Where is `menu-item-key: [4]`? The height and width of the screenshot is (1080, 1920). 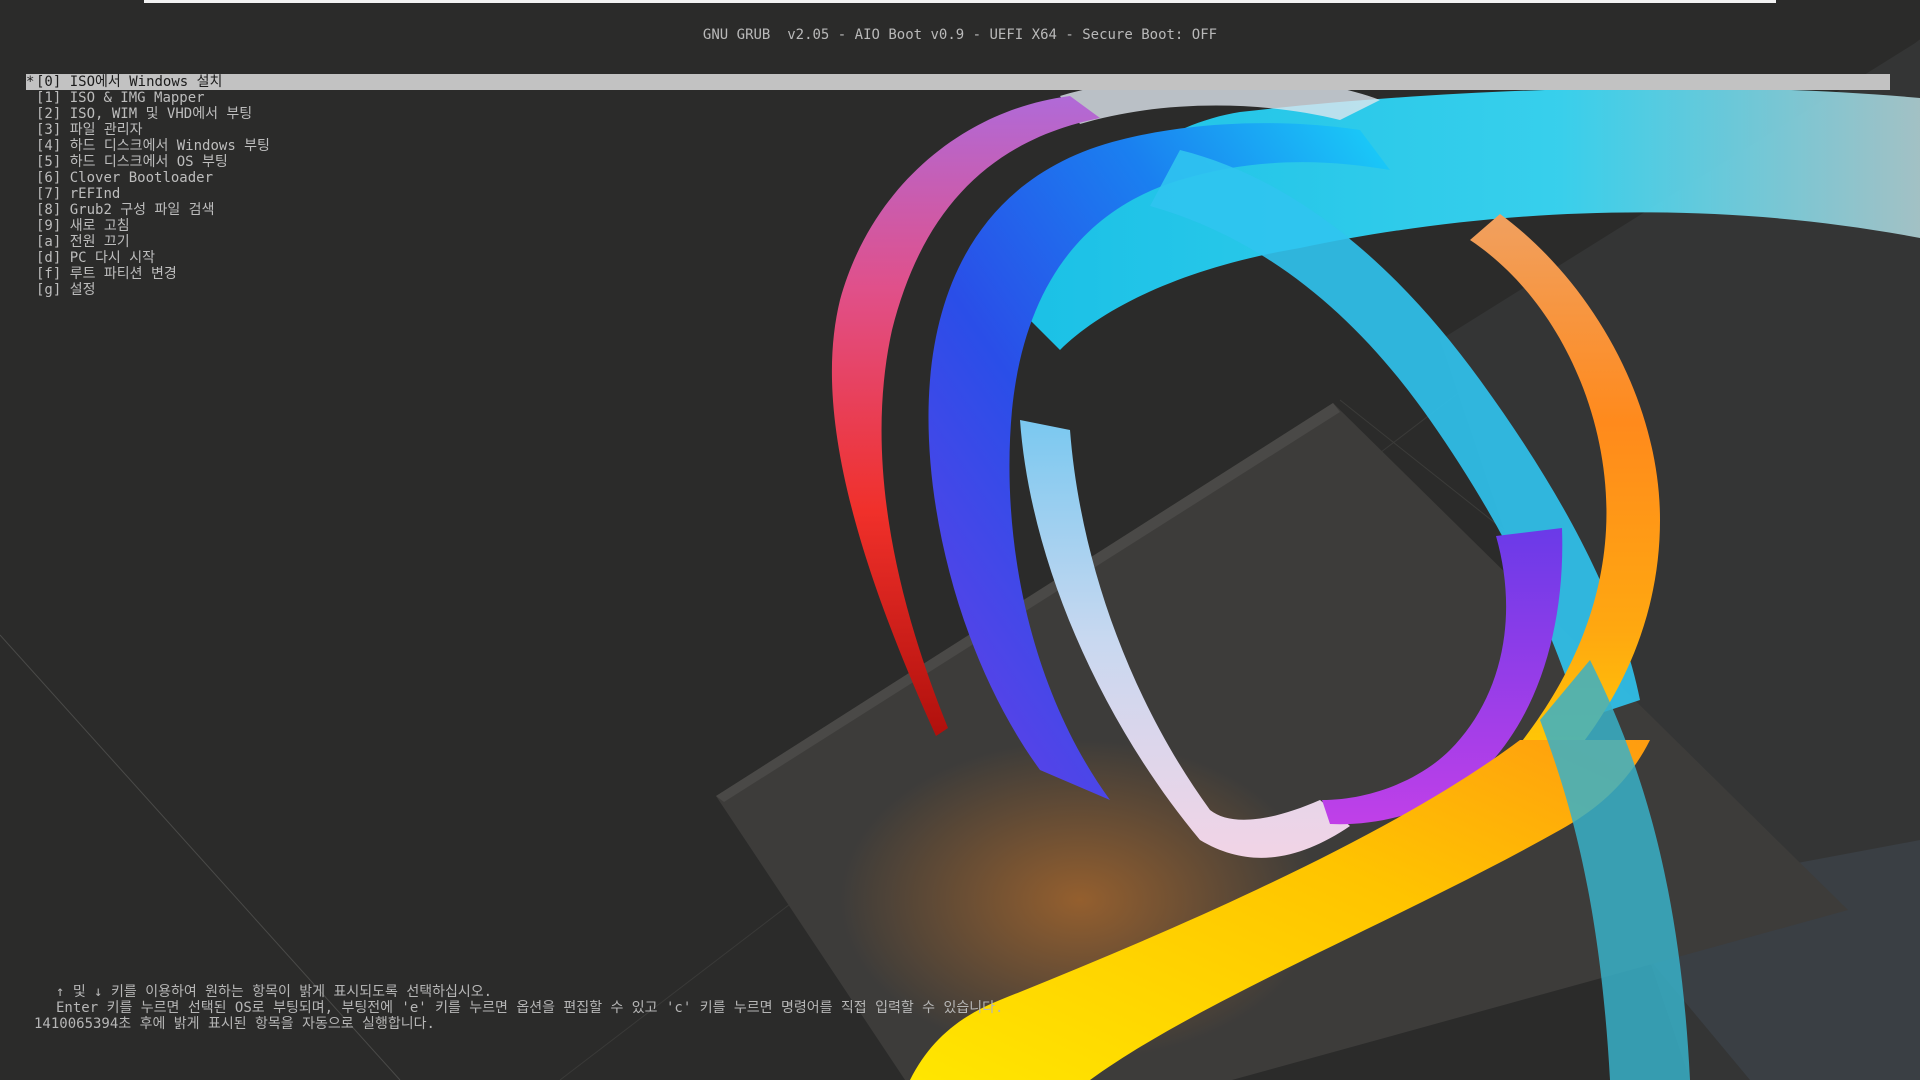
menu-item-key: [4] is located at coordinates (49, 146).